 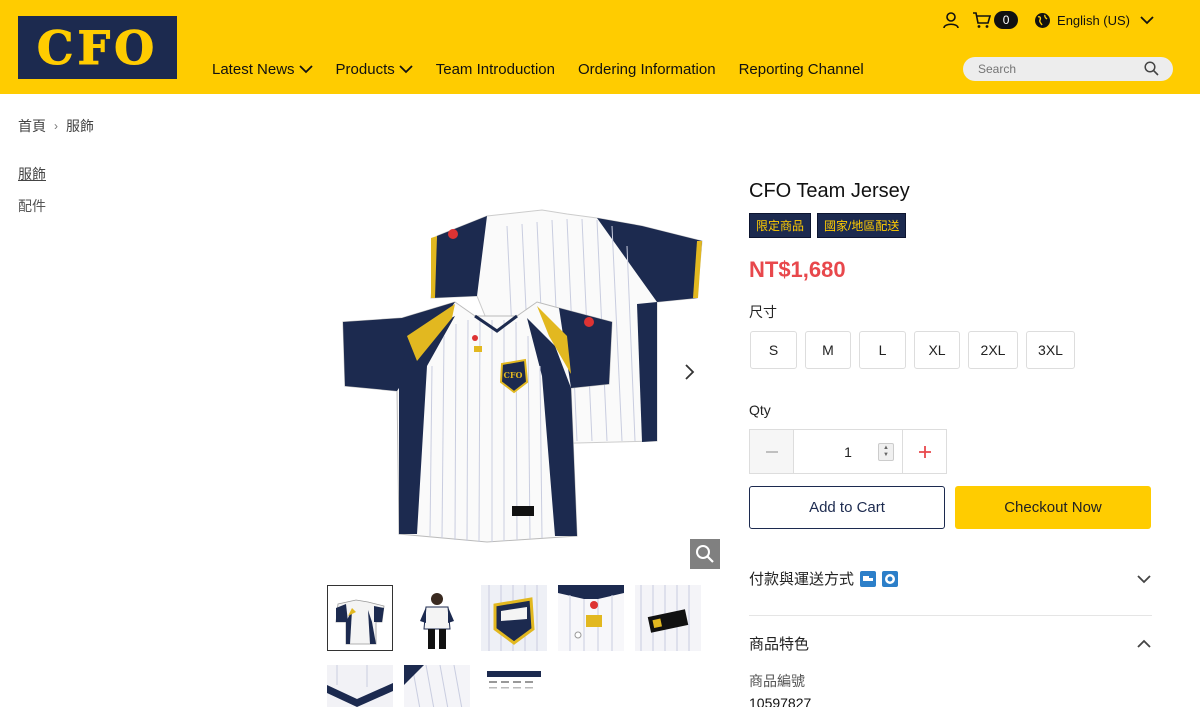 What do you see at coordinates (1050, 350) in the screenshot?
I see `size-option-3xl: 3XL` at bounding box center [1050, 350].